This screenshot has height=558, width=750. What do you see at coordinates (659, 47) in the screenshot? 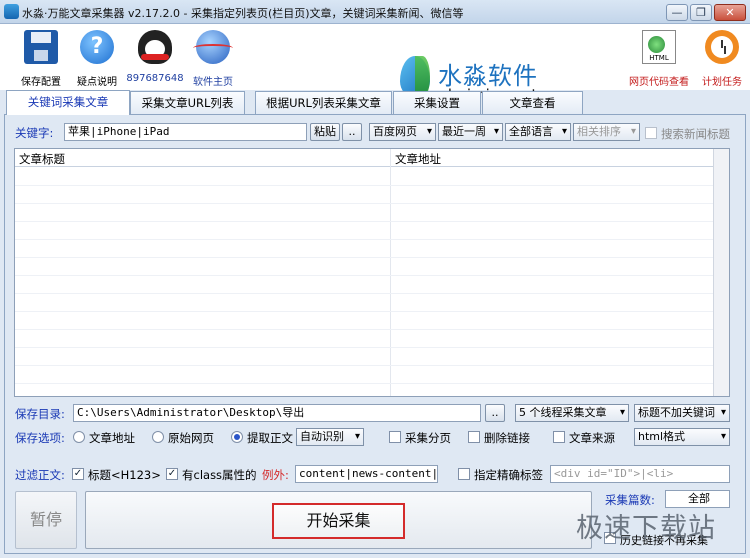
I see `html-document-icon` at bounding box center [659, 47].